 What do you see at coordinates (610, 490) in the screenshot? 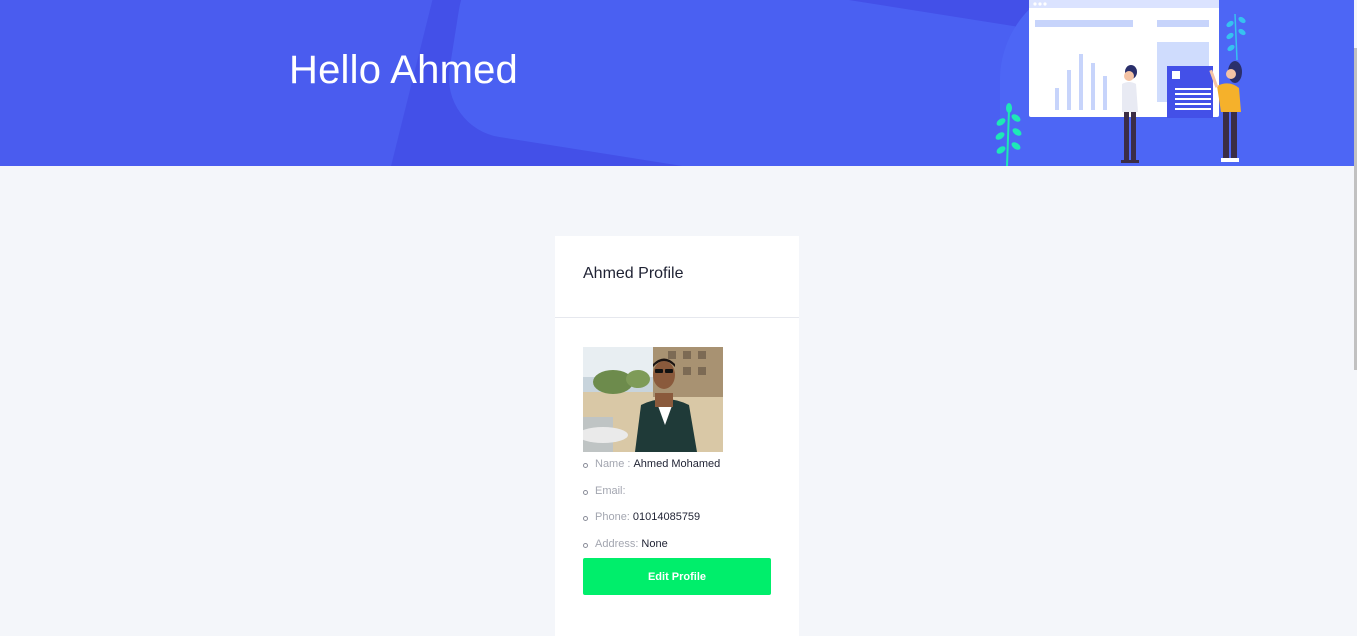
I see `field-label: Email:` at bounding box center [610, 490].